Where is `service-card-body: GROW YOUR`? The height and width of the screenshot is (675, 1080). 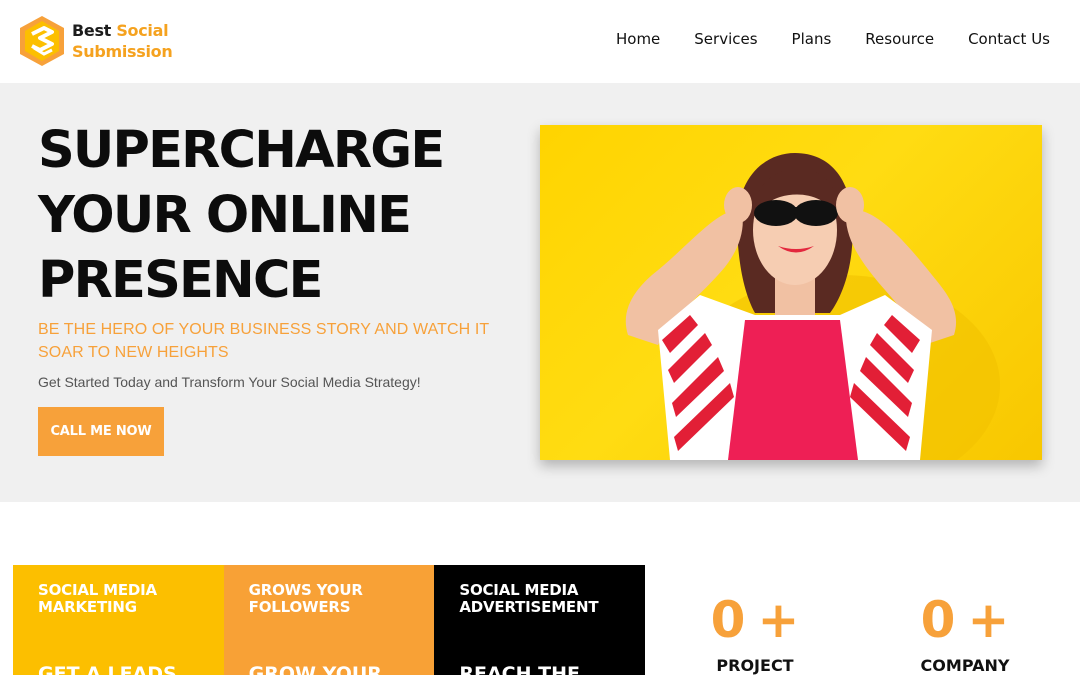
service-card-body: GROW YOUR is located at coordinates (315, 669).